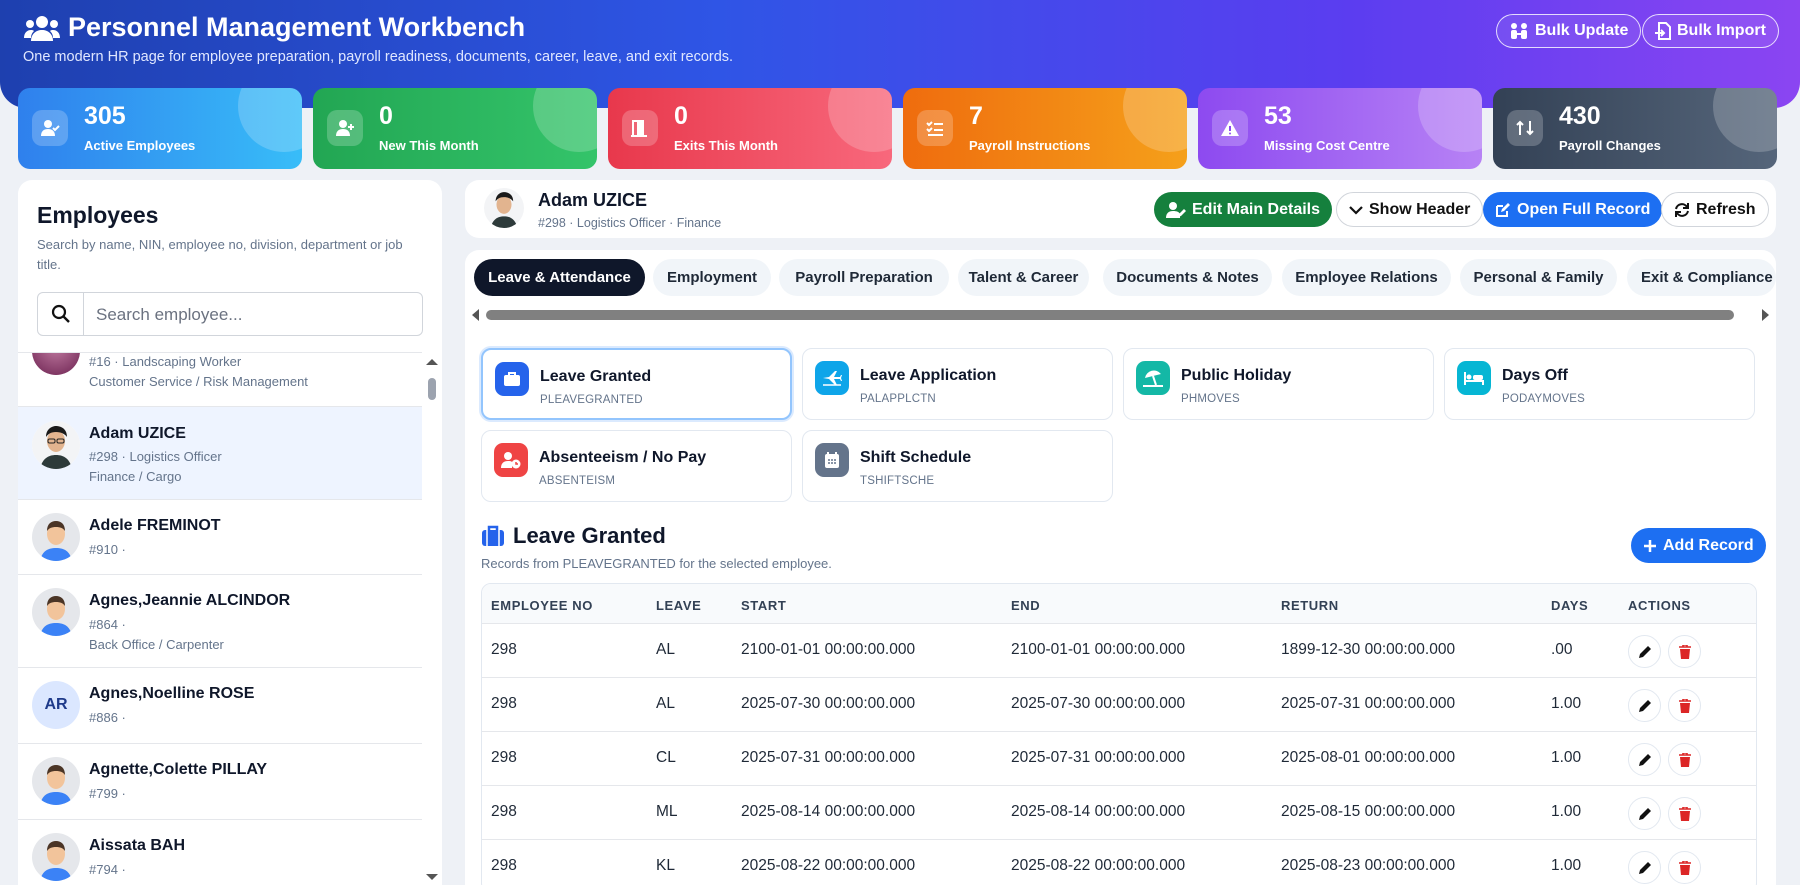 This screenshot has width=1800, height=885. Describe the element at coordinates (1721, 30) in the screenshot. I see `bulk-import-label: Bulk Import` at that location.